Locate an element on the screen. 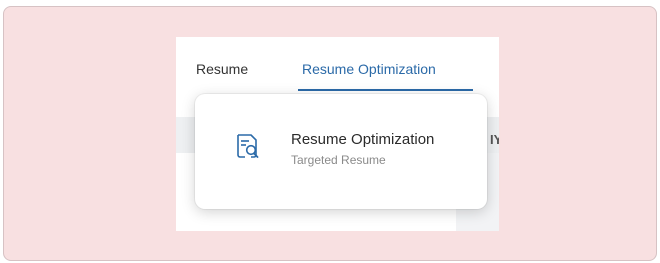 Image resolution: width=660 pixels, height=263 pixels. active-tab-indicator is located at coordinates (385, 90).